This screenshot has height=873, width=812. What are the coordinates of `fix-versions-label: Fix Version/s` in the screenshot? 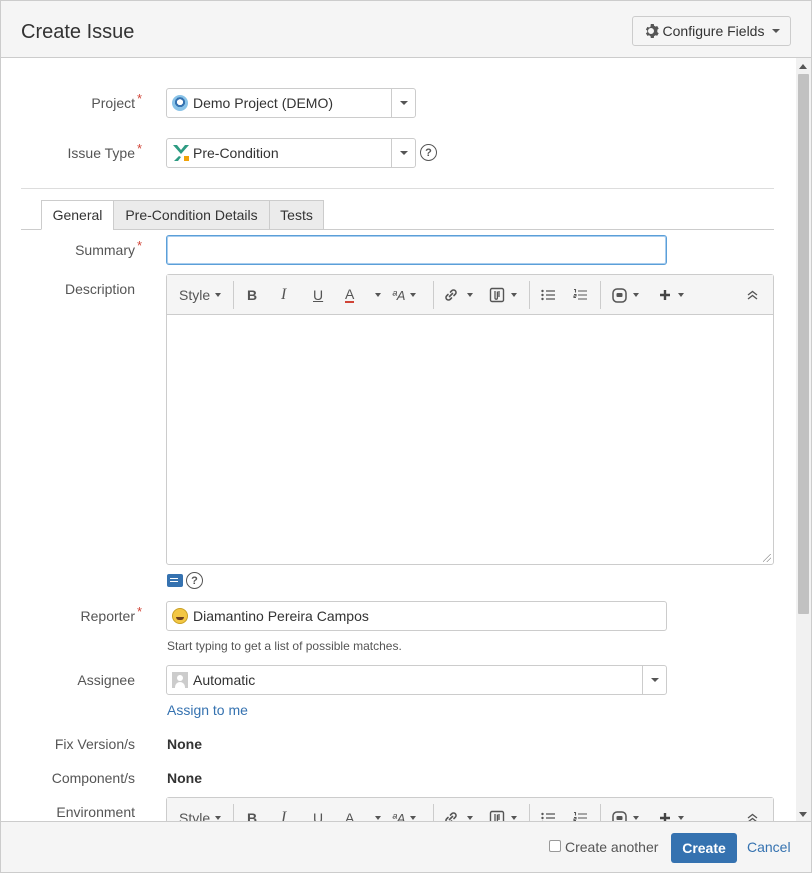 It's located at (94, 744).